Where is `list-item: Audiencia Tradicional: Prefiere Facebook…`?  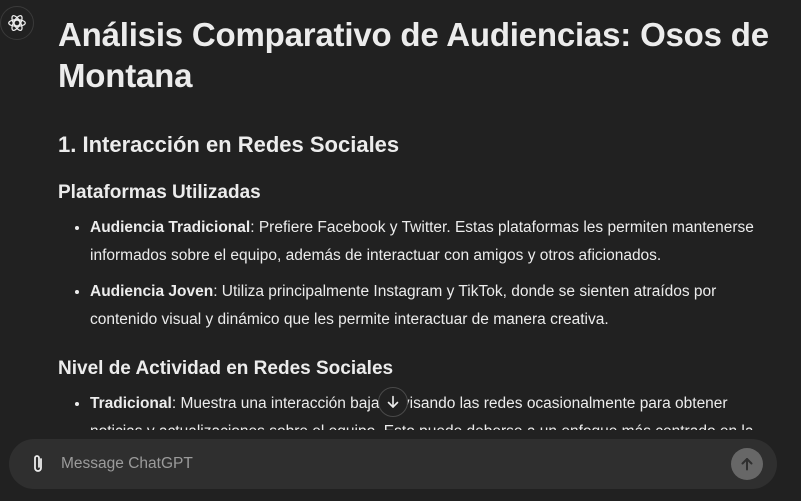
list-item: Audiencia Tradicional: Prefiere Facebook… is located at coordinates (434, 242).